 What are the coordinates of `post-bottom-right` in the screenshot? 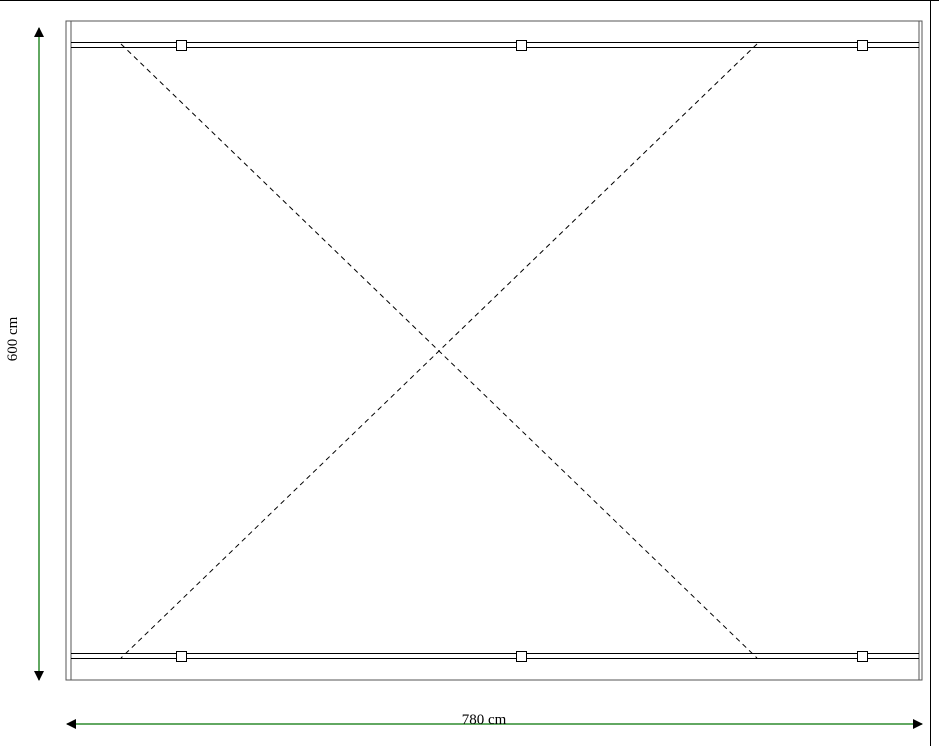 It's located at (862, 656).